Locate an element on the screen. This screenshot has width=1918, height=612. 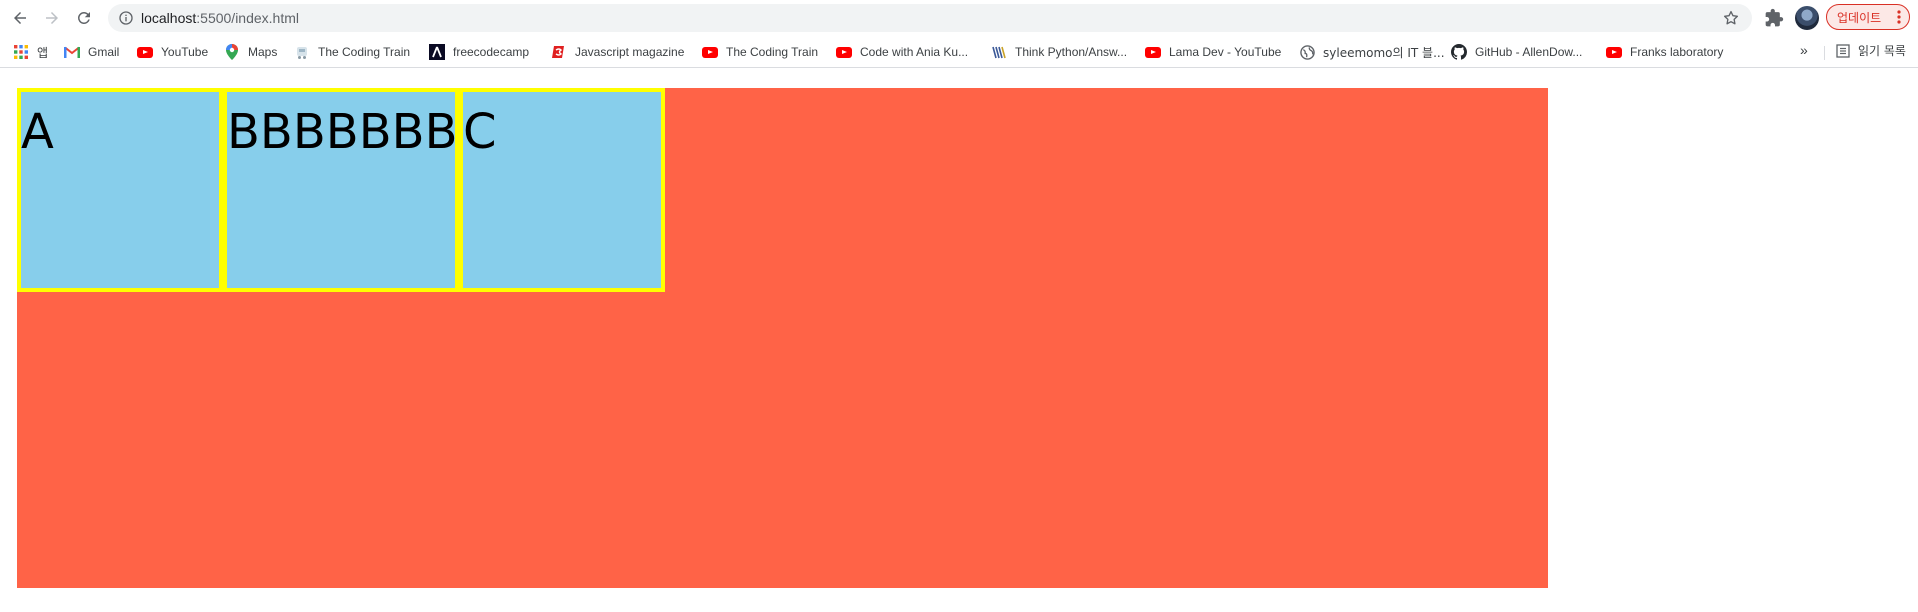
maps-pin-icon is located at coordinates (232, 52).